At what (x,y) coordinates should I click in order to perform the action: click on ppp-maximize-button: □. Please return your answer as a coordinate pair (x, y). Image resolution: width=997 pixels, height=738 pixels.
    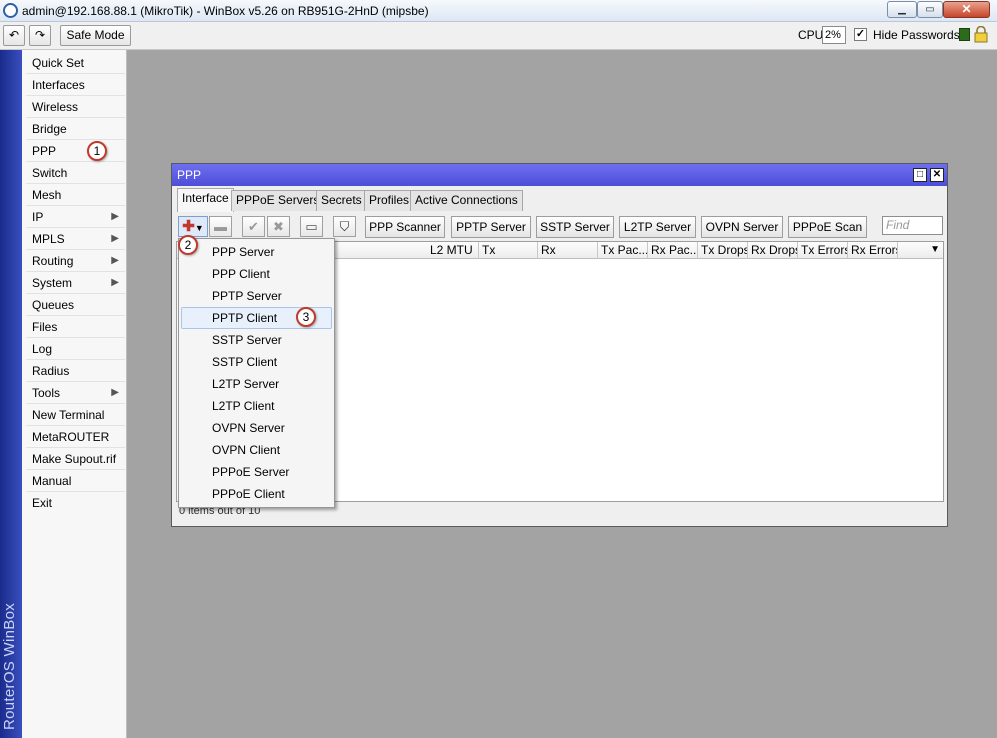
    Looking at the image, I should click on (920, 175).